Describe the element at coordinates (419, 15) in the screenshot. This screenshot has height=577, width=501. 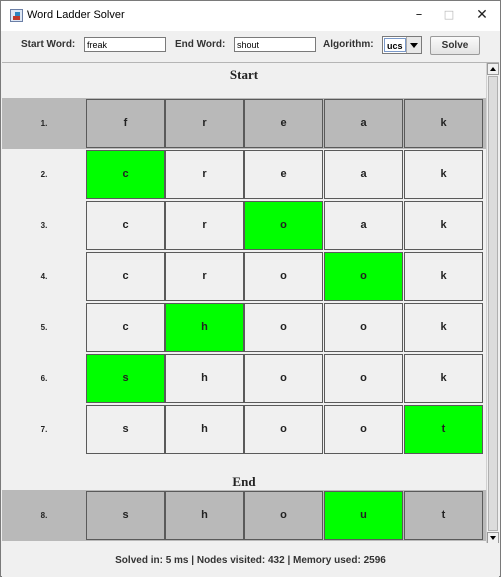
I see `minimize-button: –` at that location.